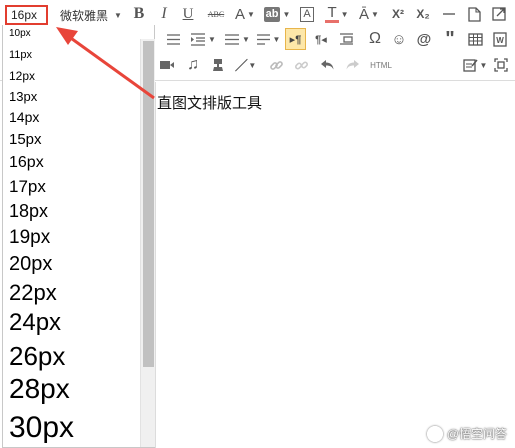 The image size is (515, 448). I want to click on font-color-button: A ▼, so click(245, 14).